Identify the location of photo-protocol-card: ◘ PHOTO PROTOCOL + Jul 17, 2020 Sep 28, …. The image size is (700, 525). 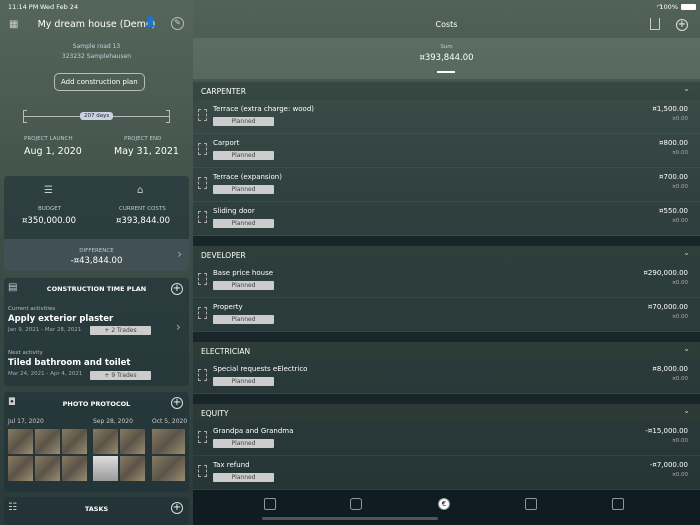
(96, 442).